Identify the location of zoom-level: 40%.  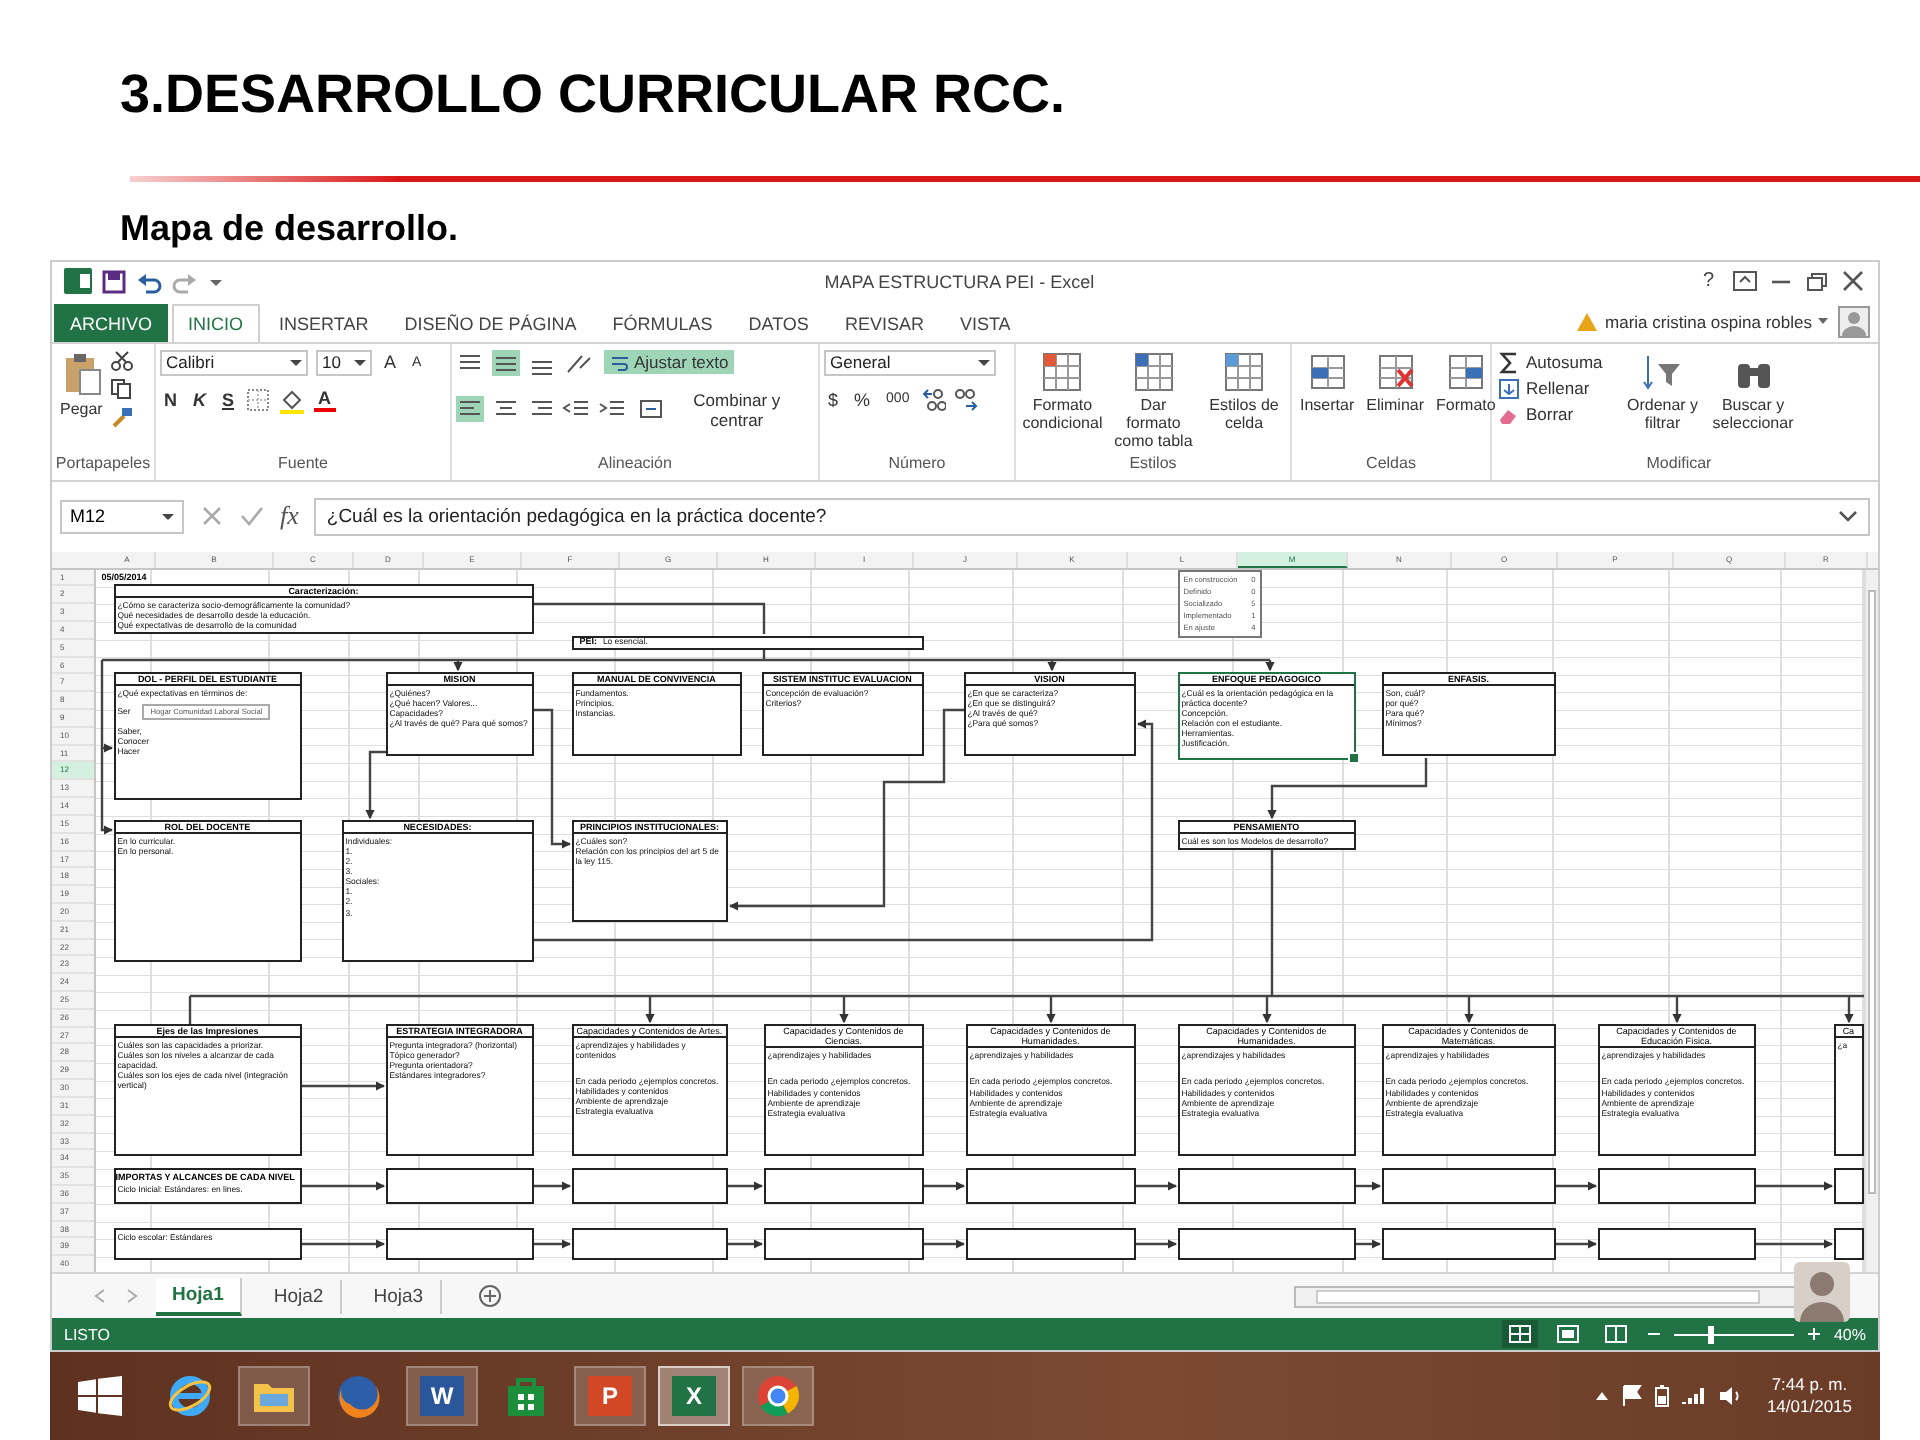
(1849, 1334).